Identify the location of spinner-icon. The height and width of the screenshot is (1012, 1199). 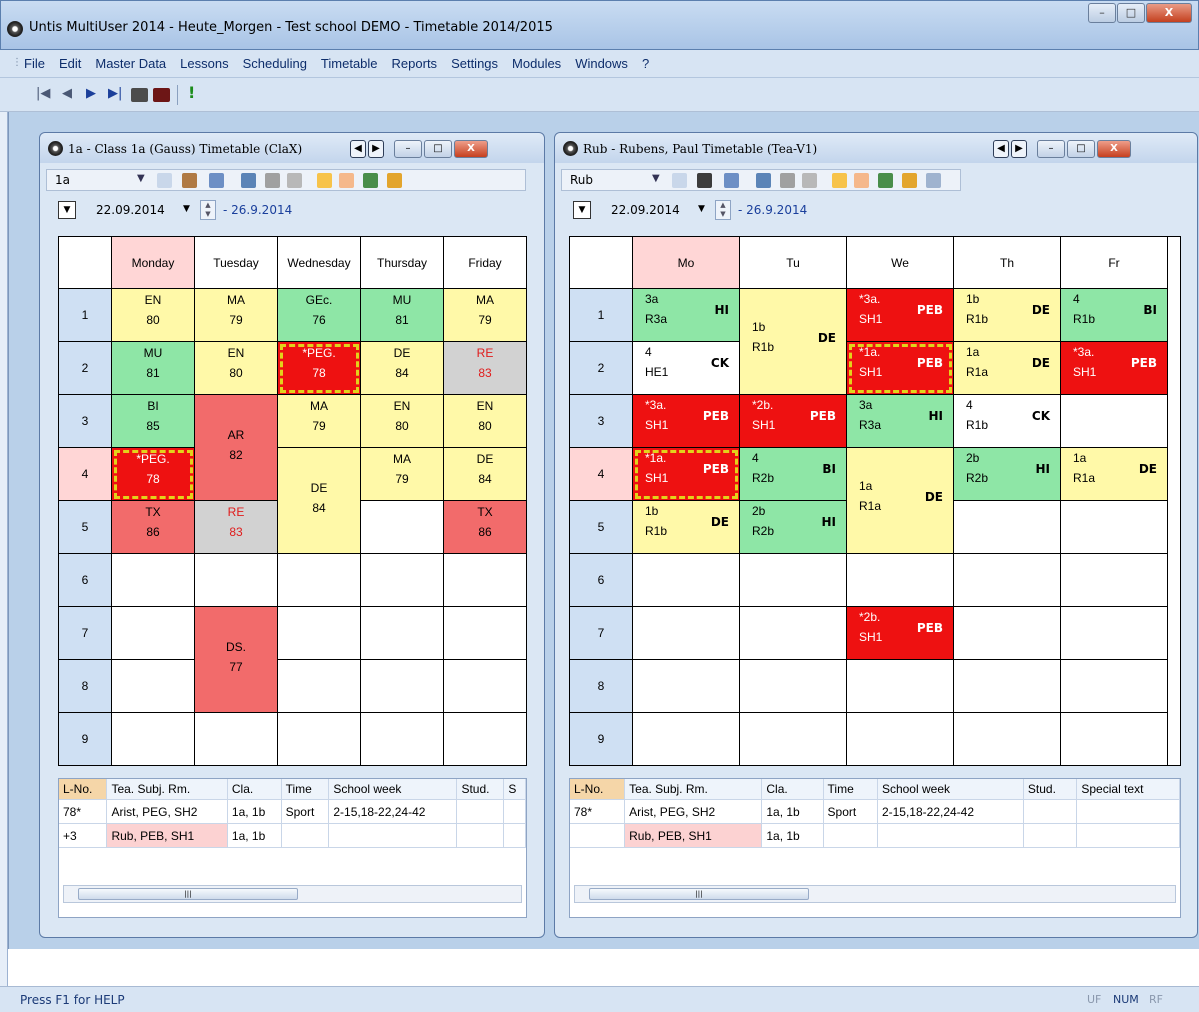
(164, 180).